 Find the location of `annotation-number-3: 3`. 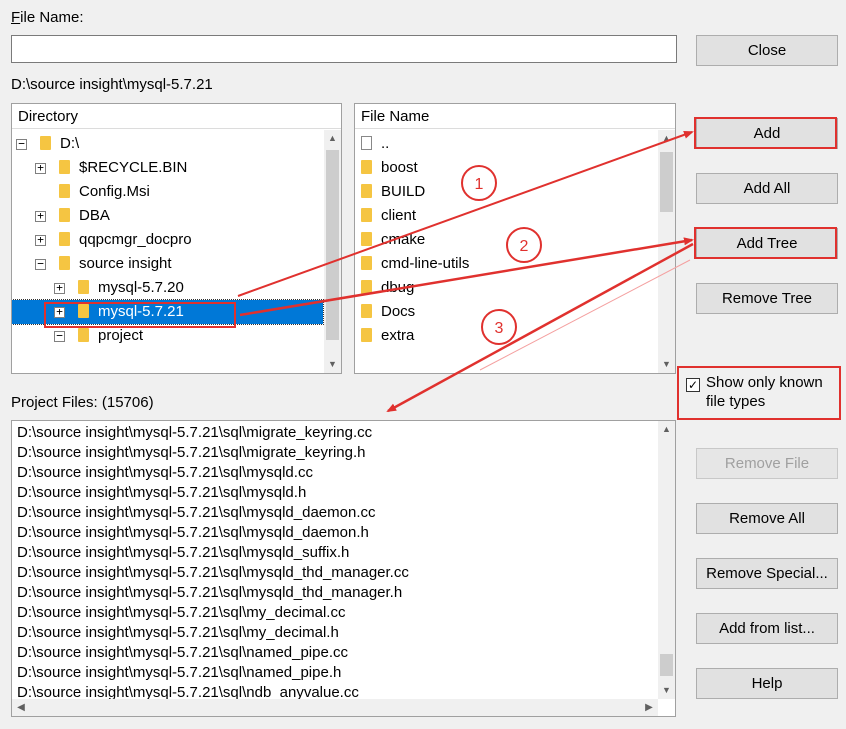

annotation-number-3: 3 is located at coordinates (499, 328).